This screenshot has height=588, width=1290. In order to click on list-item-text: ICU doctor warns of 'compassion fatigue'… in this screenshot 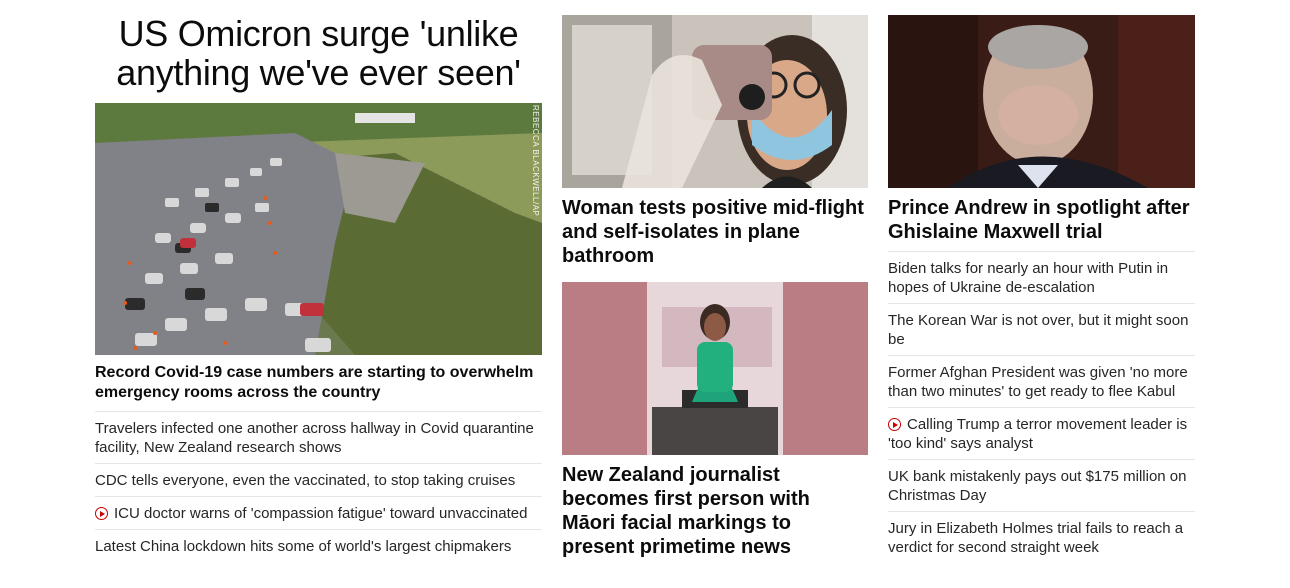, I will do `click(320, 513)`.